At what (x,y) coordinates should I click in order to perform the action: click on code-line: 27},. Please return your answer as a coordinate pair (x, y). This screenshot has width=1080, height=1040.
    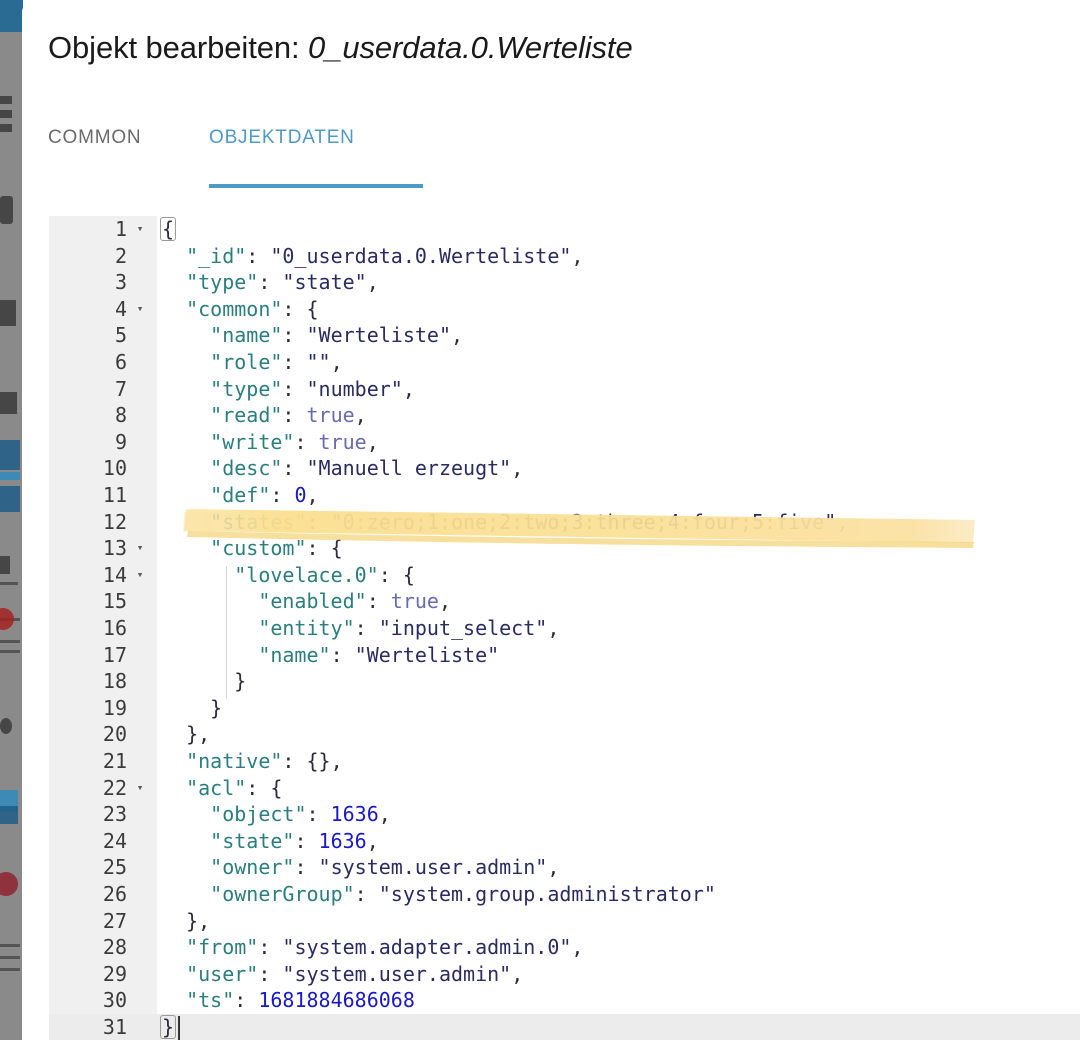
    Looking at the image, I should click on (564, 921).